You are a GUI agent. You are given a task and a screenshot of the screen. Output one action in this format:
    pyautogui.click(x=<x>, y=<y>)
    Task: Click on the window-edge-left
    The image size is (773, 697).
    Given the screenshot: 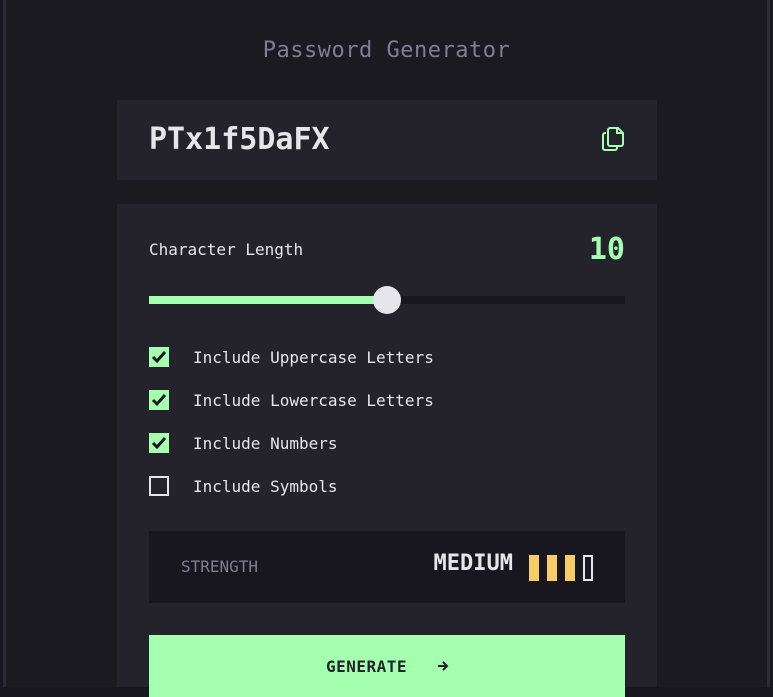 What is the action you would take?
    pyautogui.click(x=4, y=343)
    